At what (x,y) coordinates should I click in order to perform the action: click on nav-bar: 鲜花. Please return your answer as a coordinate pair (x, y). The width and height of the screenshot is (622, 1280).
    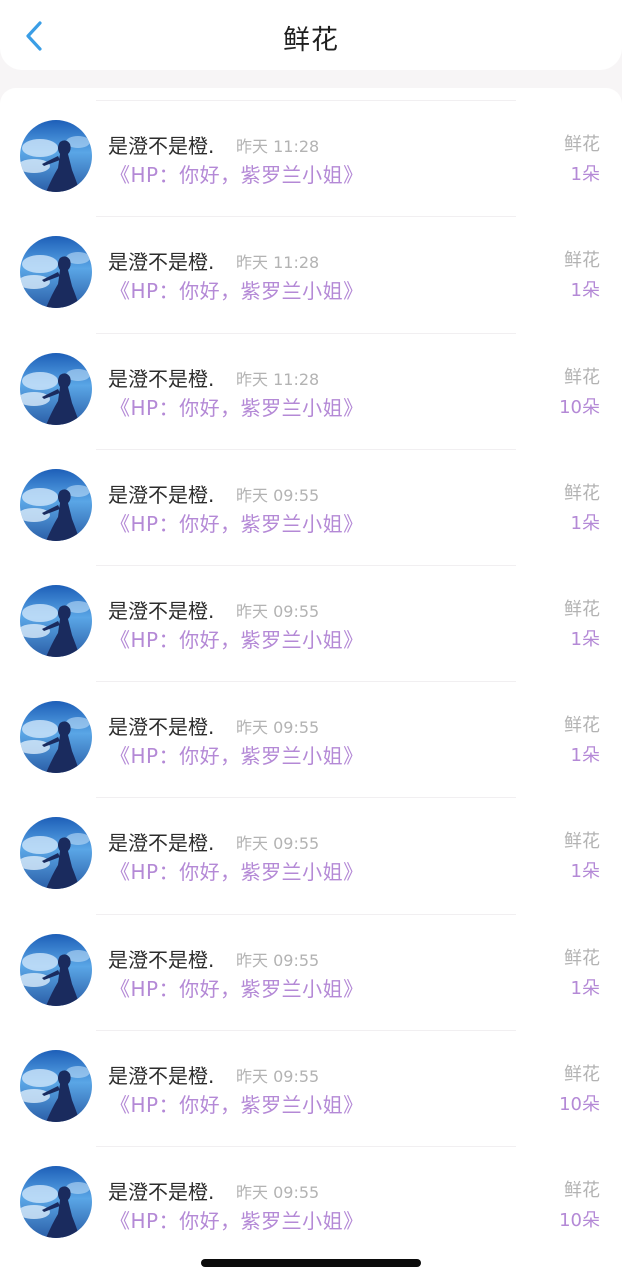
    Looking at the image, I should click on (311, 35).